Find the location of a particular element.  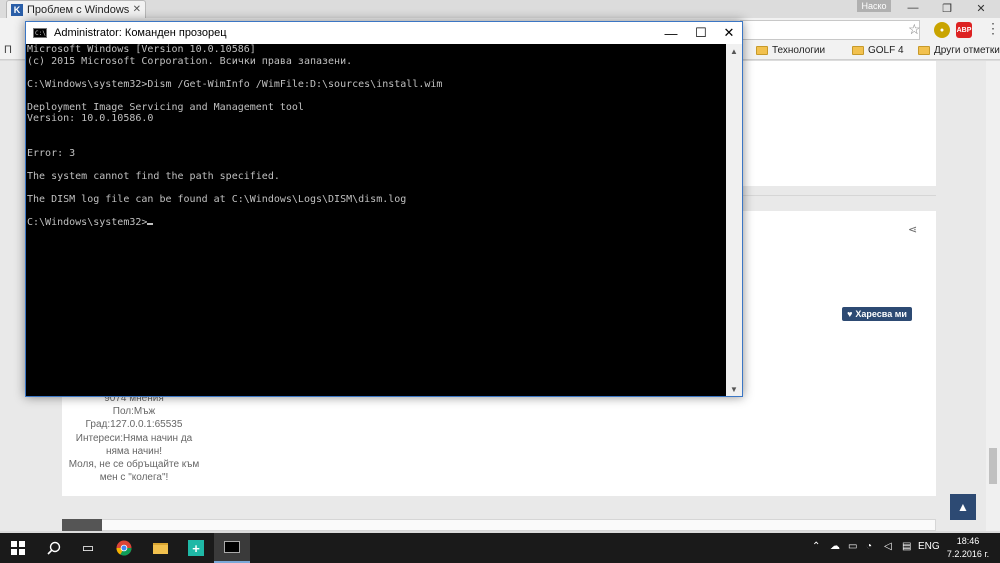

share-icon: ⋖ is located at coordinates (912, 229).